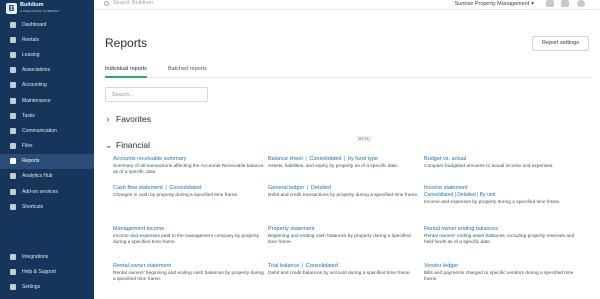 Image resolution: width=600 pixels, height=299 pixels. Describe the element at coordinates (565, 3) in the screenshot. I see `messages-icon` at that location.